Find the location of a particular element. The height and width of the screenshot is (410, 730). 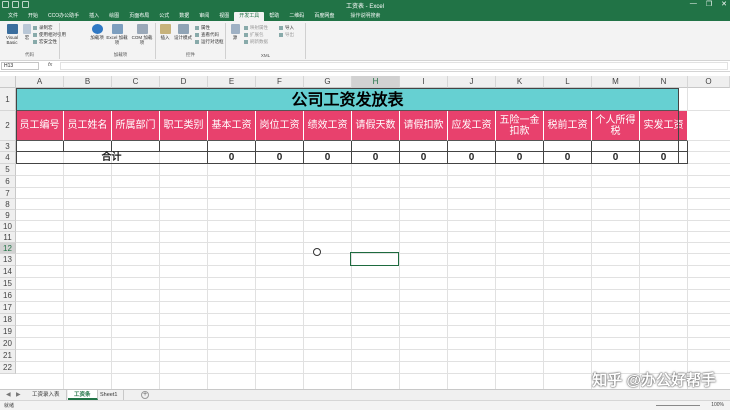

restore-button: ❐ is located at coordinates (709, 4).